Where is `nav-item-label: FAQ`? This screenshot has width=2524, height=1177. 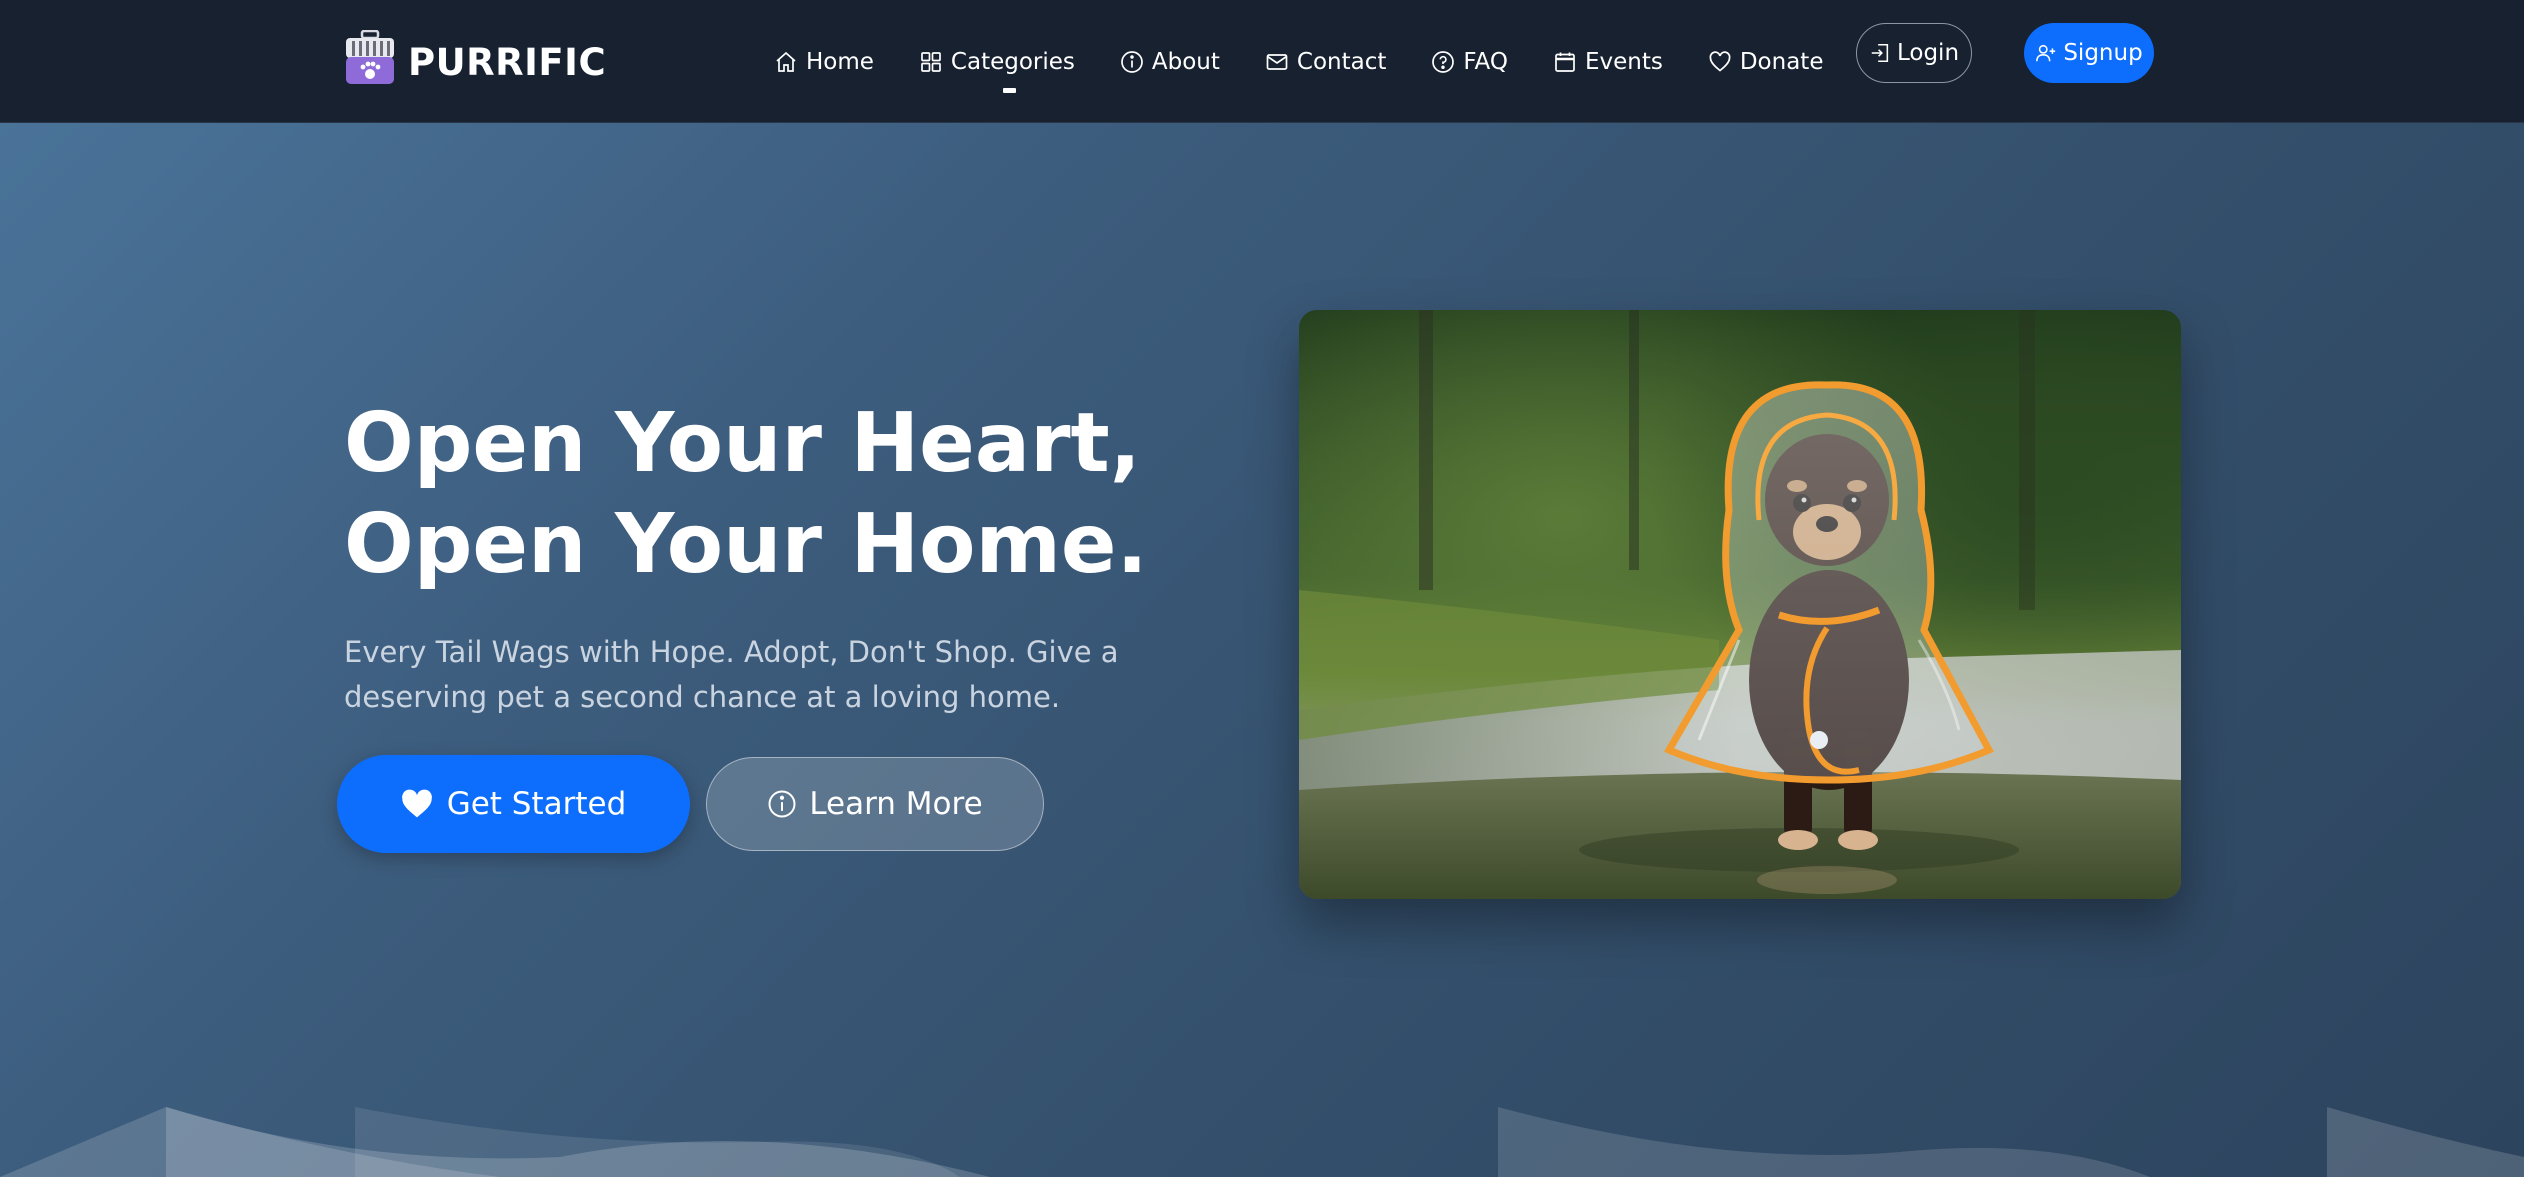 nav-item-label: FAQ is located at coordinates (1485, 62).